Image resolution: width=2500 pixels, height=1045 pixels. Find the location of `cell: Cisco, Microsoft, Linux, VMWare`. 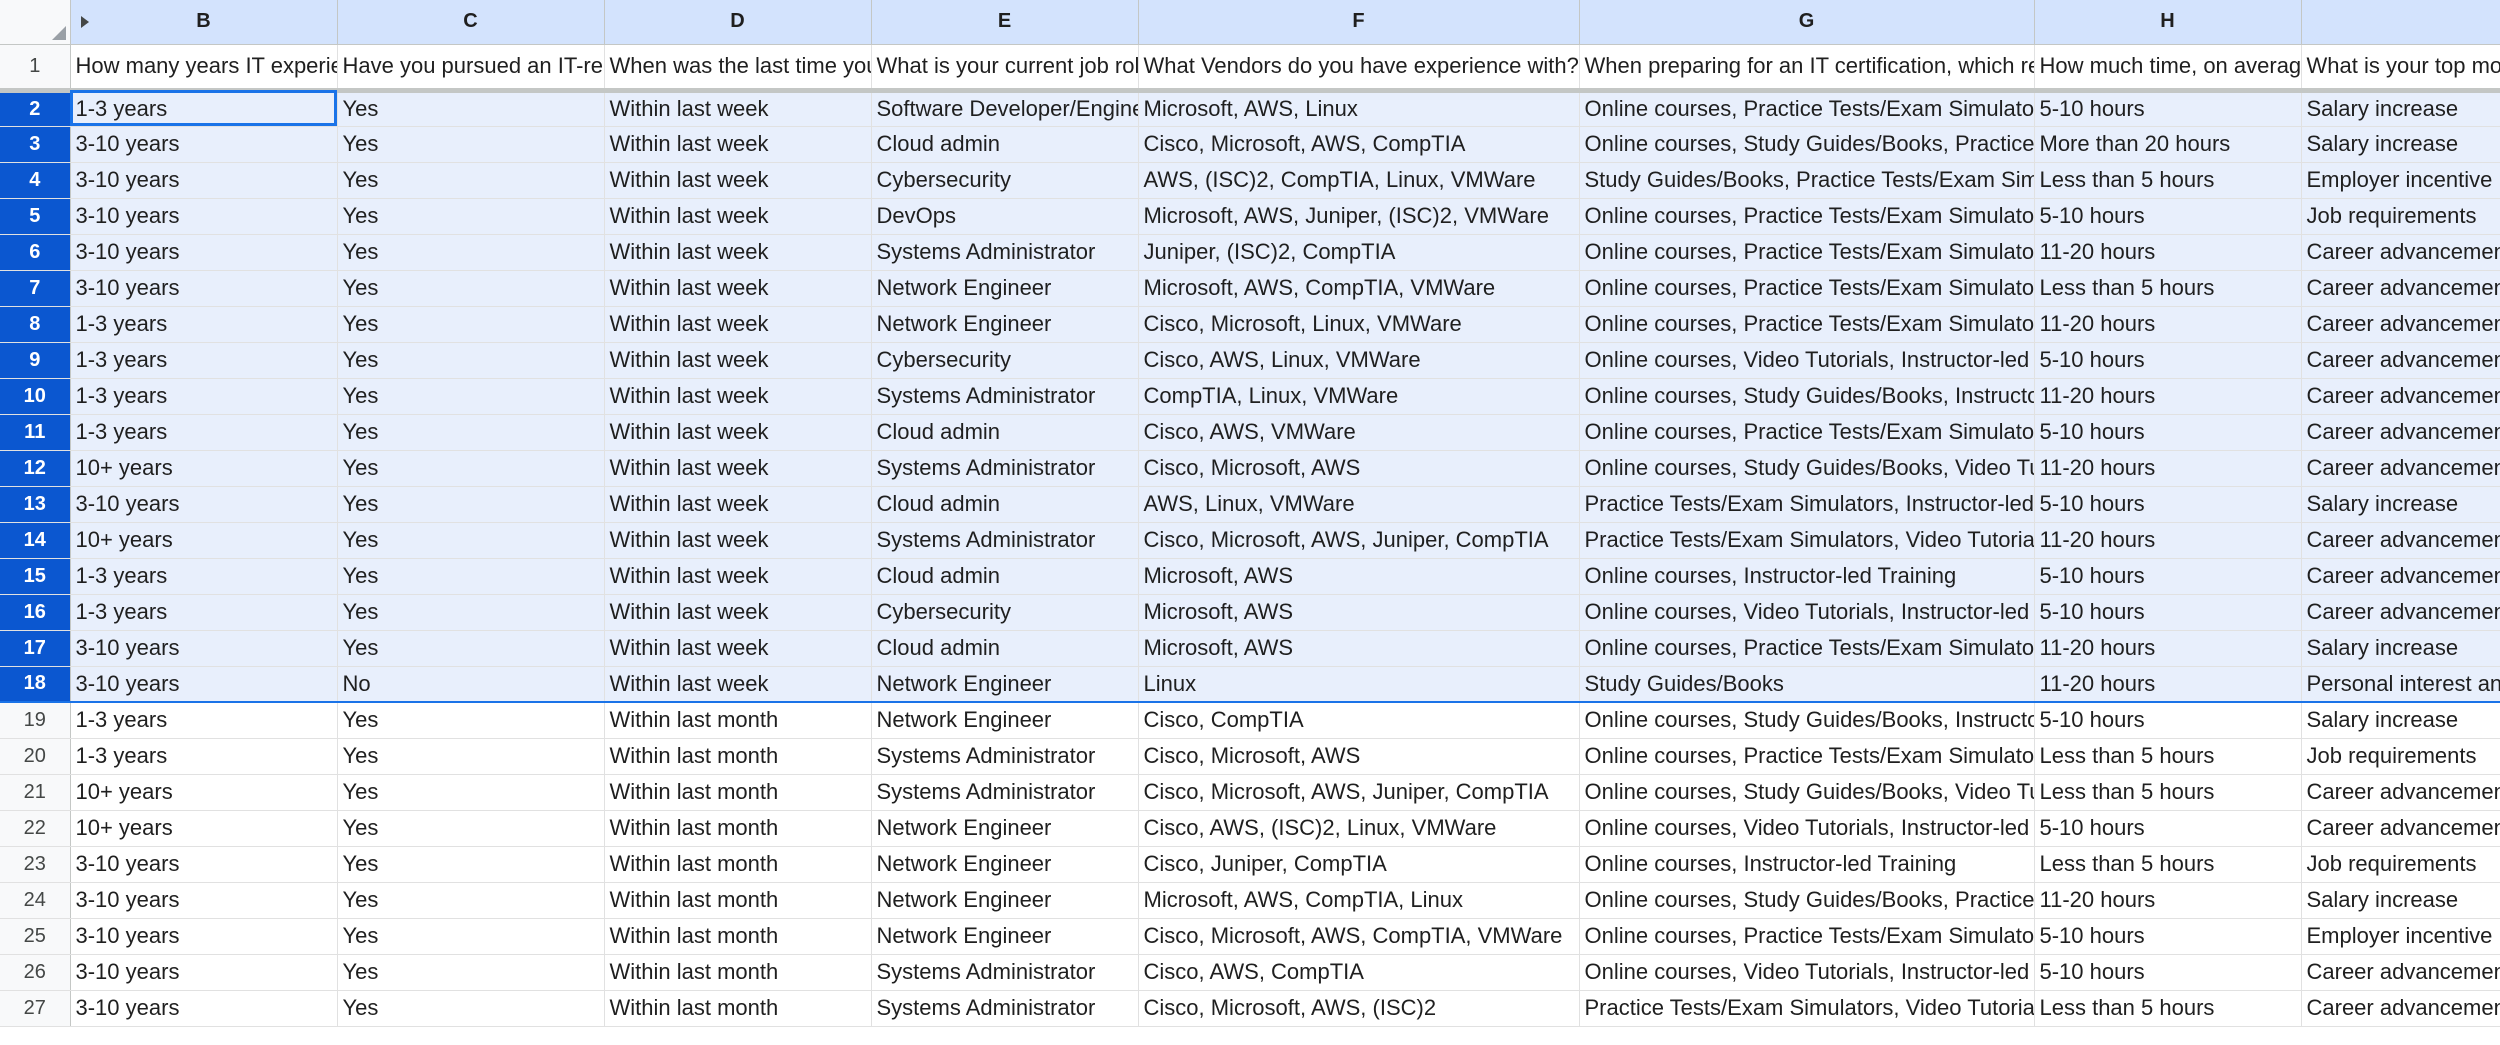

cell: Cisco, Microsoft, Linux, VMWare is located at coordinates (1359, 324).